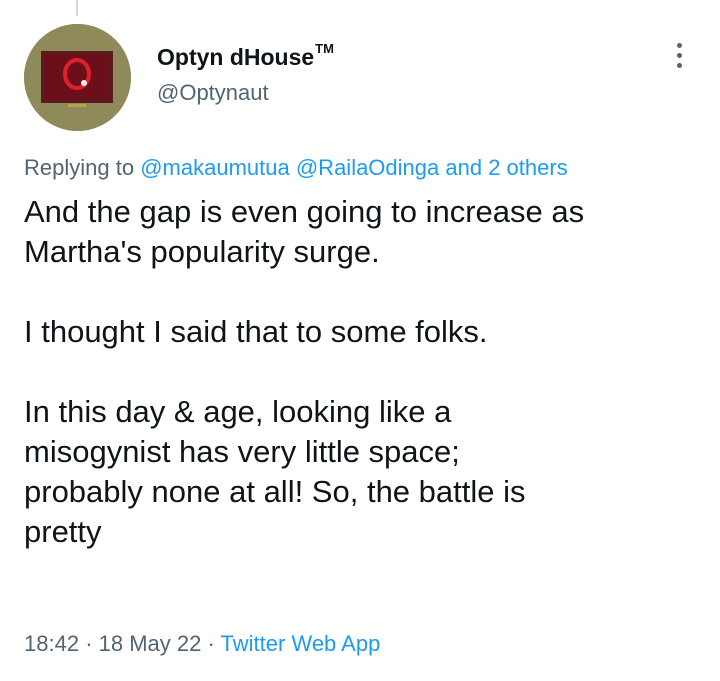 Image resolution: width=720 pixels, height=681 pixels. I want to click on tweet-line: pretty, so click(63, 531).